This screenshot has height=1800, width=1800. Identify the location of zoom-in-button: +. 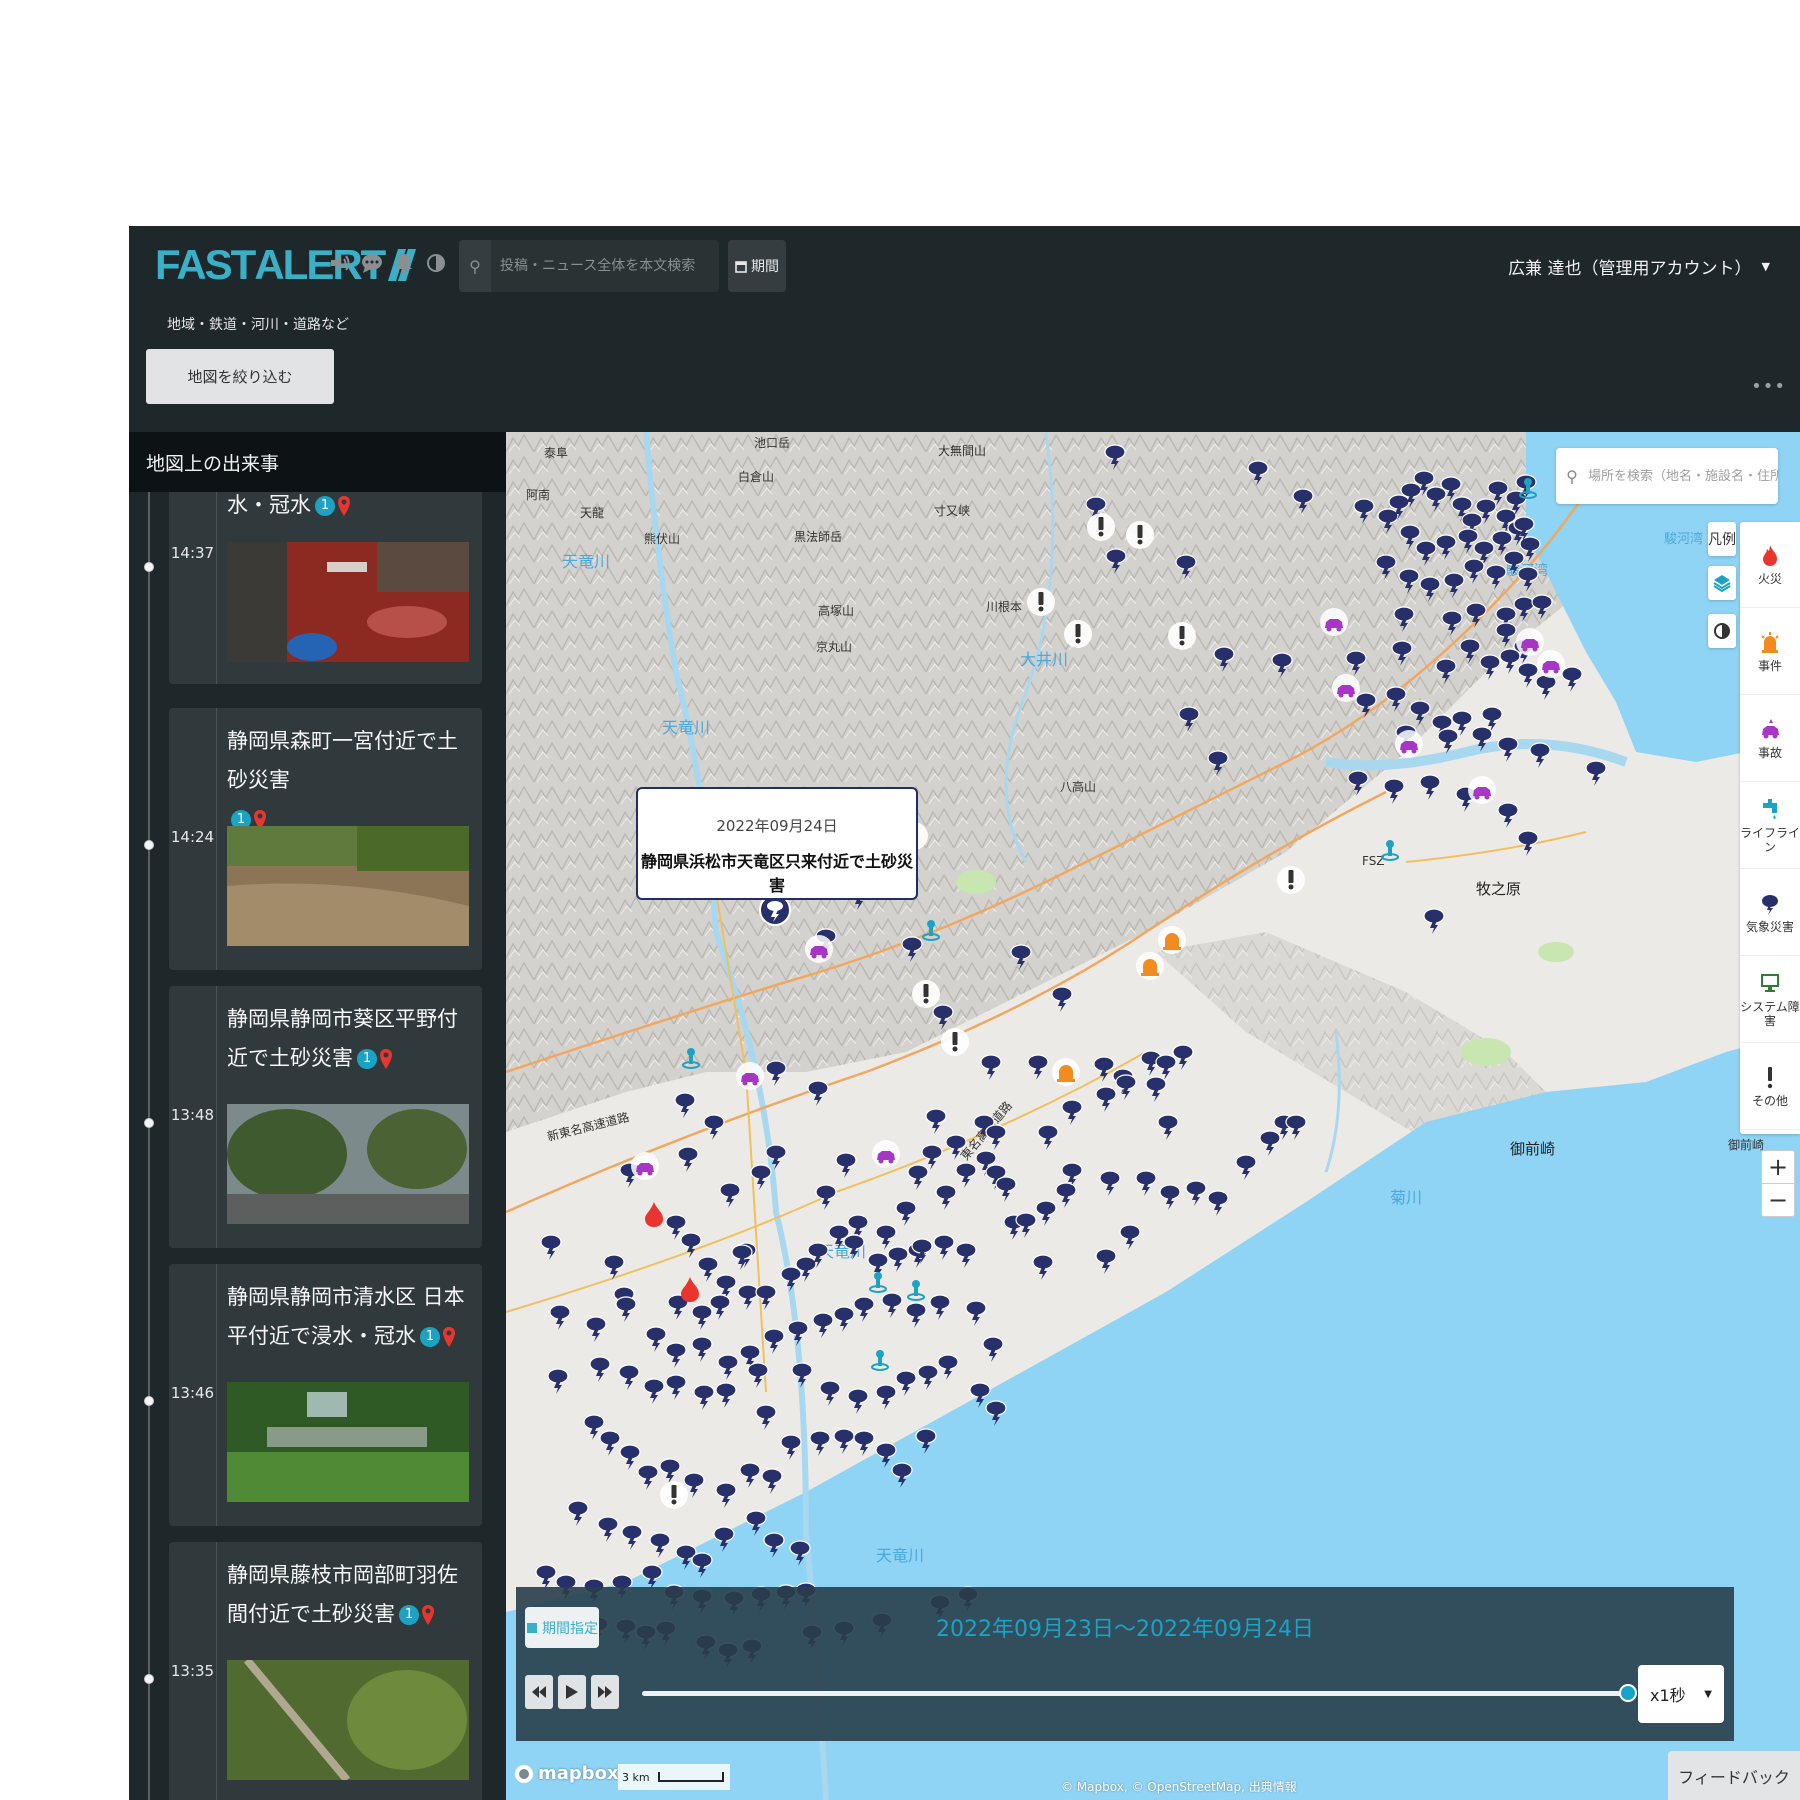
(1778, 1167).